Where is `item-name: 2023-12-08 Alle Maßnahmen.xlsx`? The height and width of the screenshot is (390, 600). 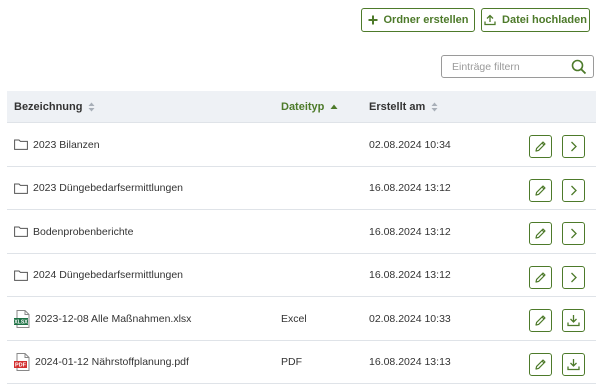
item-name: 2023-12-08 Alle Maßnahmen.xlsx is located at coordinates (113, 319).